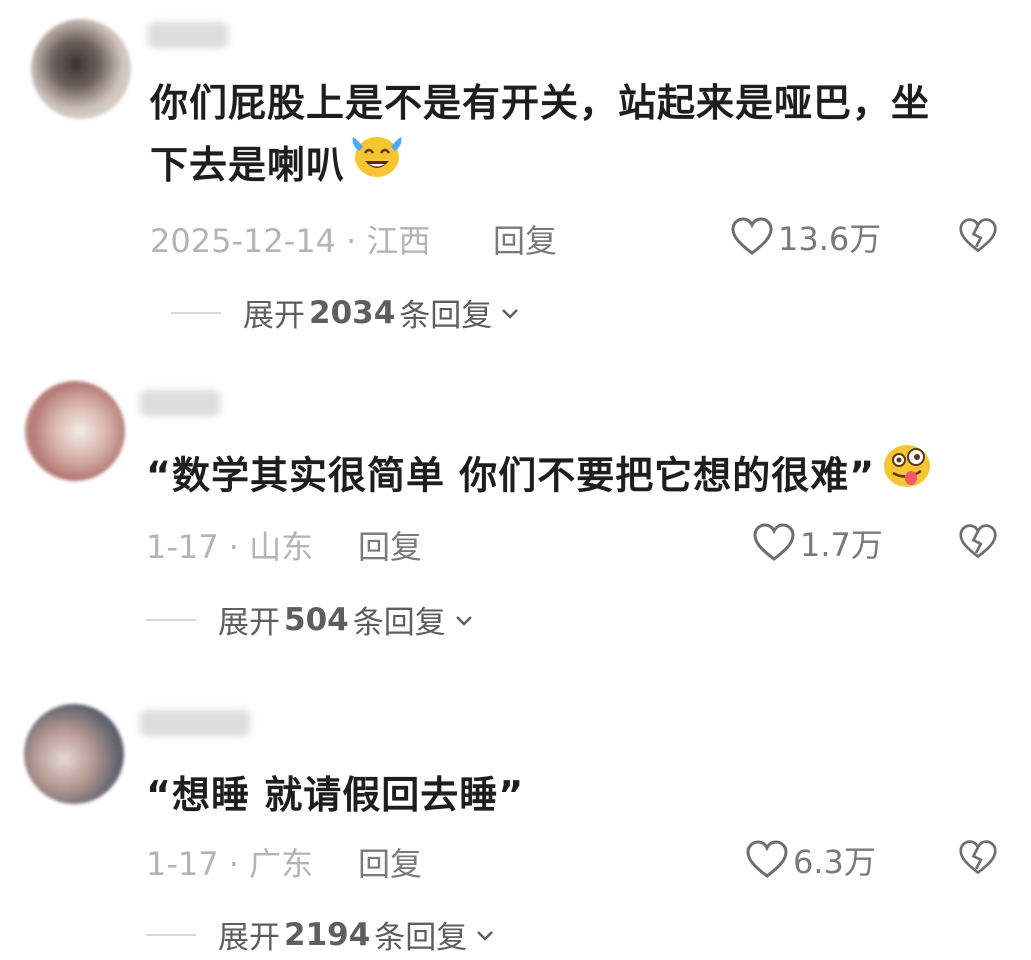 The image size is (1031, 960). Describe the element at coordinates (377, 164) in the screenshot. I see `crying-laughing-emoji-icon` at that location.